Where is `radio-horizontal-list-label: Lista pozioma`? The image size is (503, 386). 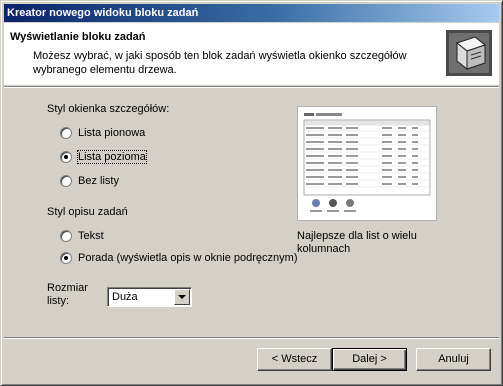 radio-horizontal-list-label: Lista pozioma is located at coordinates (112, 157).